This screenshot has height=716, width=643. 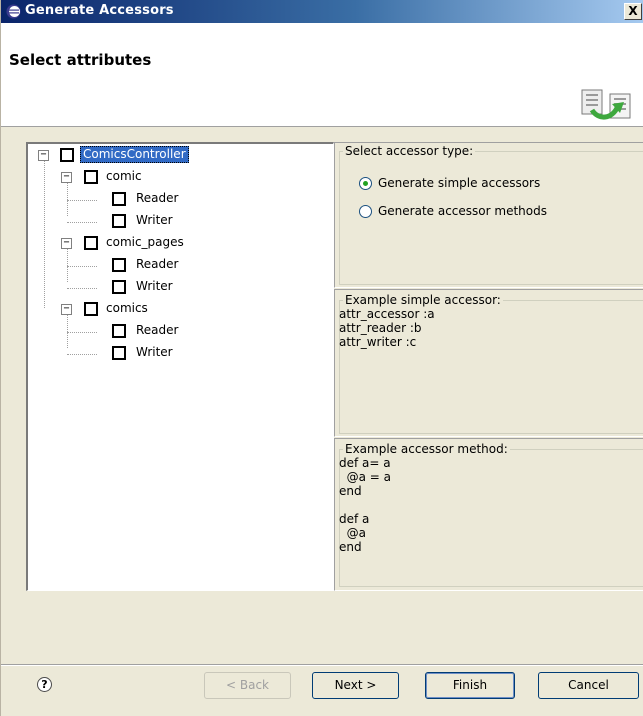 What do you see at coordinates (423, 300) in the screenshot?
I see `example-simple-legend: Example simple accessor:` at bounding box center [423, 300].